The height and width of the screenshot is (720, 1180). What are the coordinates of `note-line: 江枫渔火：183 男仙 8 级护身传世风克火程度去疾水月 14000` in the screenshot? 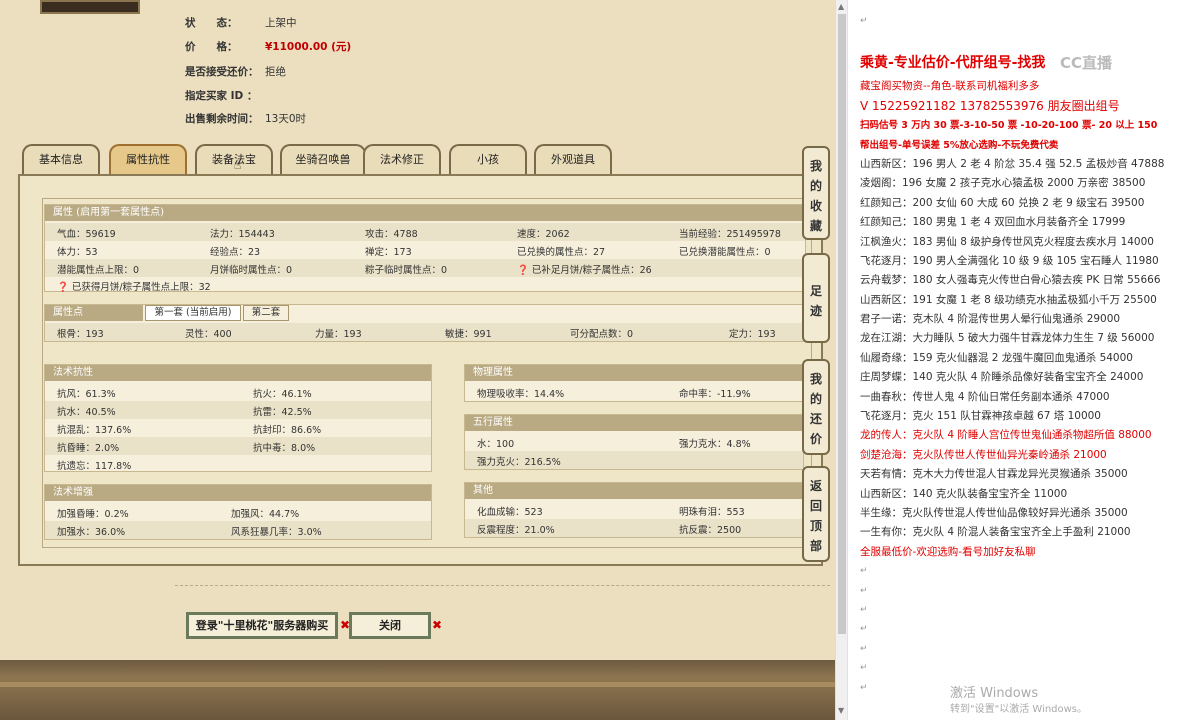 It's located at (1007, 241).